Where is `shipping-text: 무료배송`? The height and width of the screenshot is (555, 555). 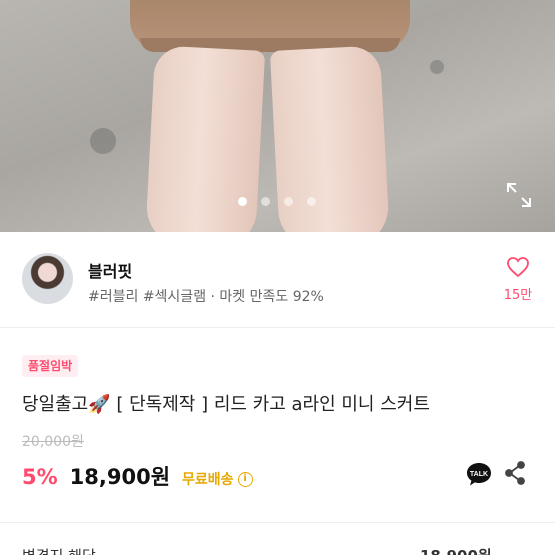
shipping-text: 무료배송 is located at coordinates (208, 480).